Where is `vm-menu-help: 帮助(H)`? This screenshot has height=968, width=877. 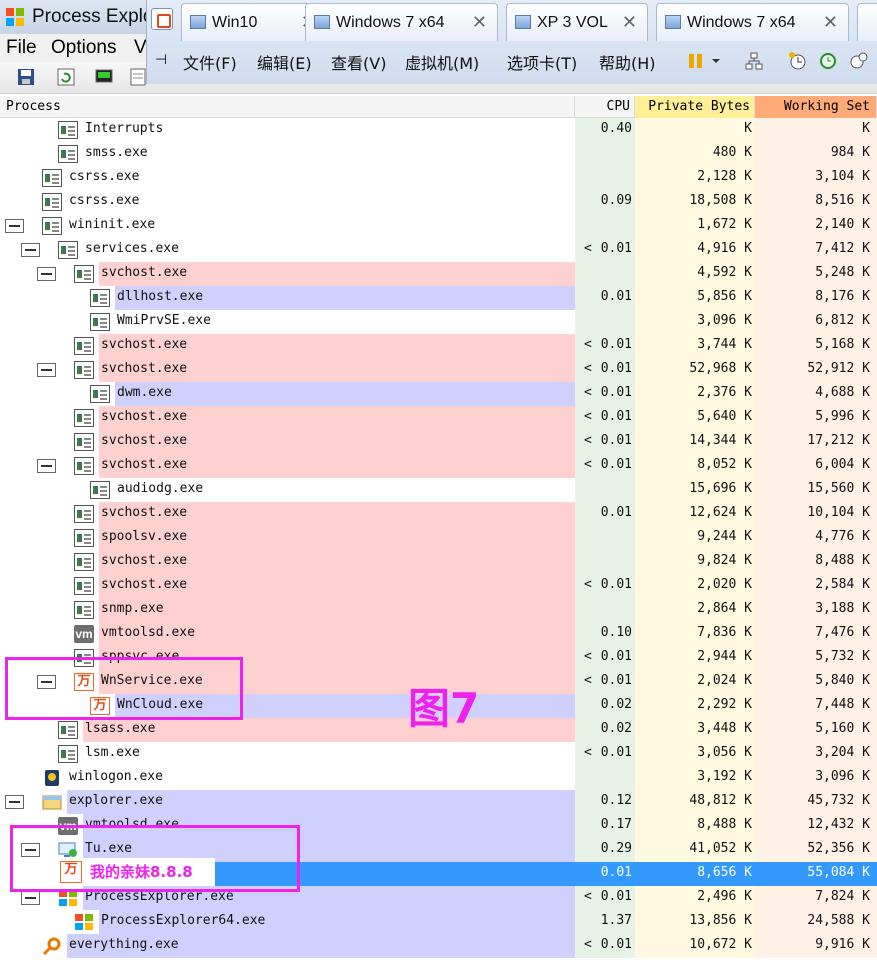 vm-menu-help: 帮助(H) is located at coordinates (627, 62).